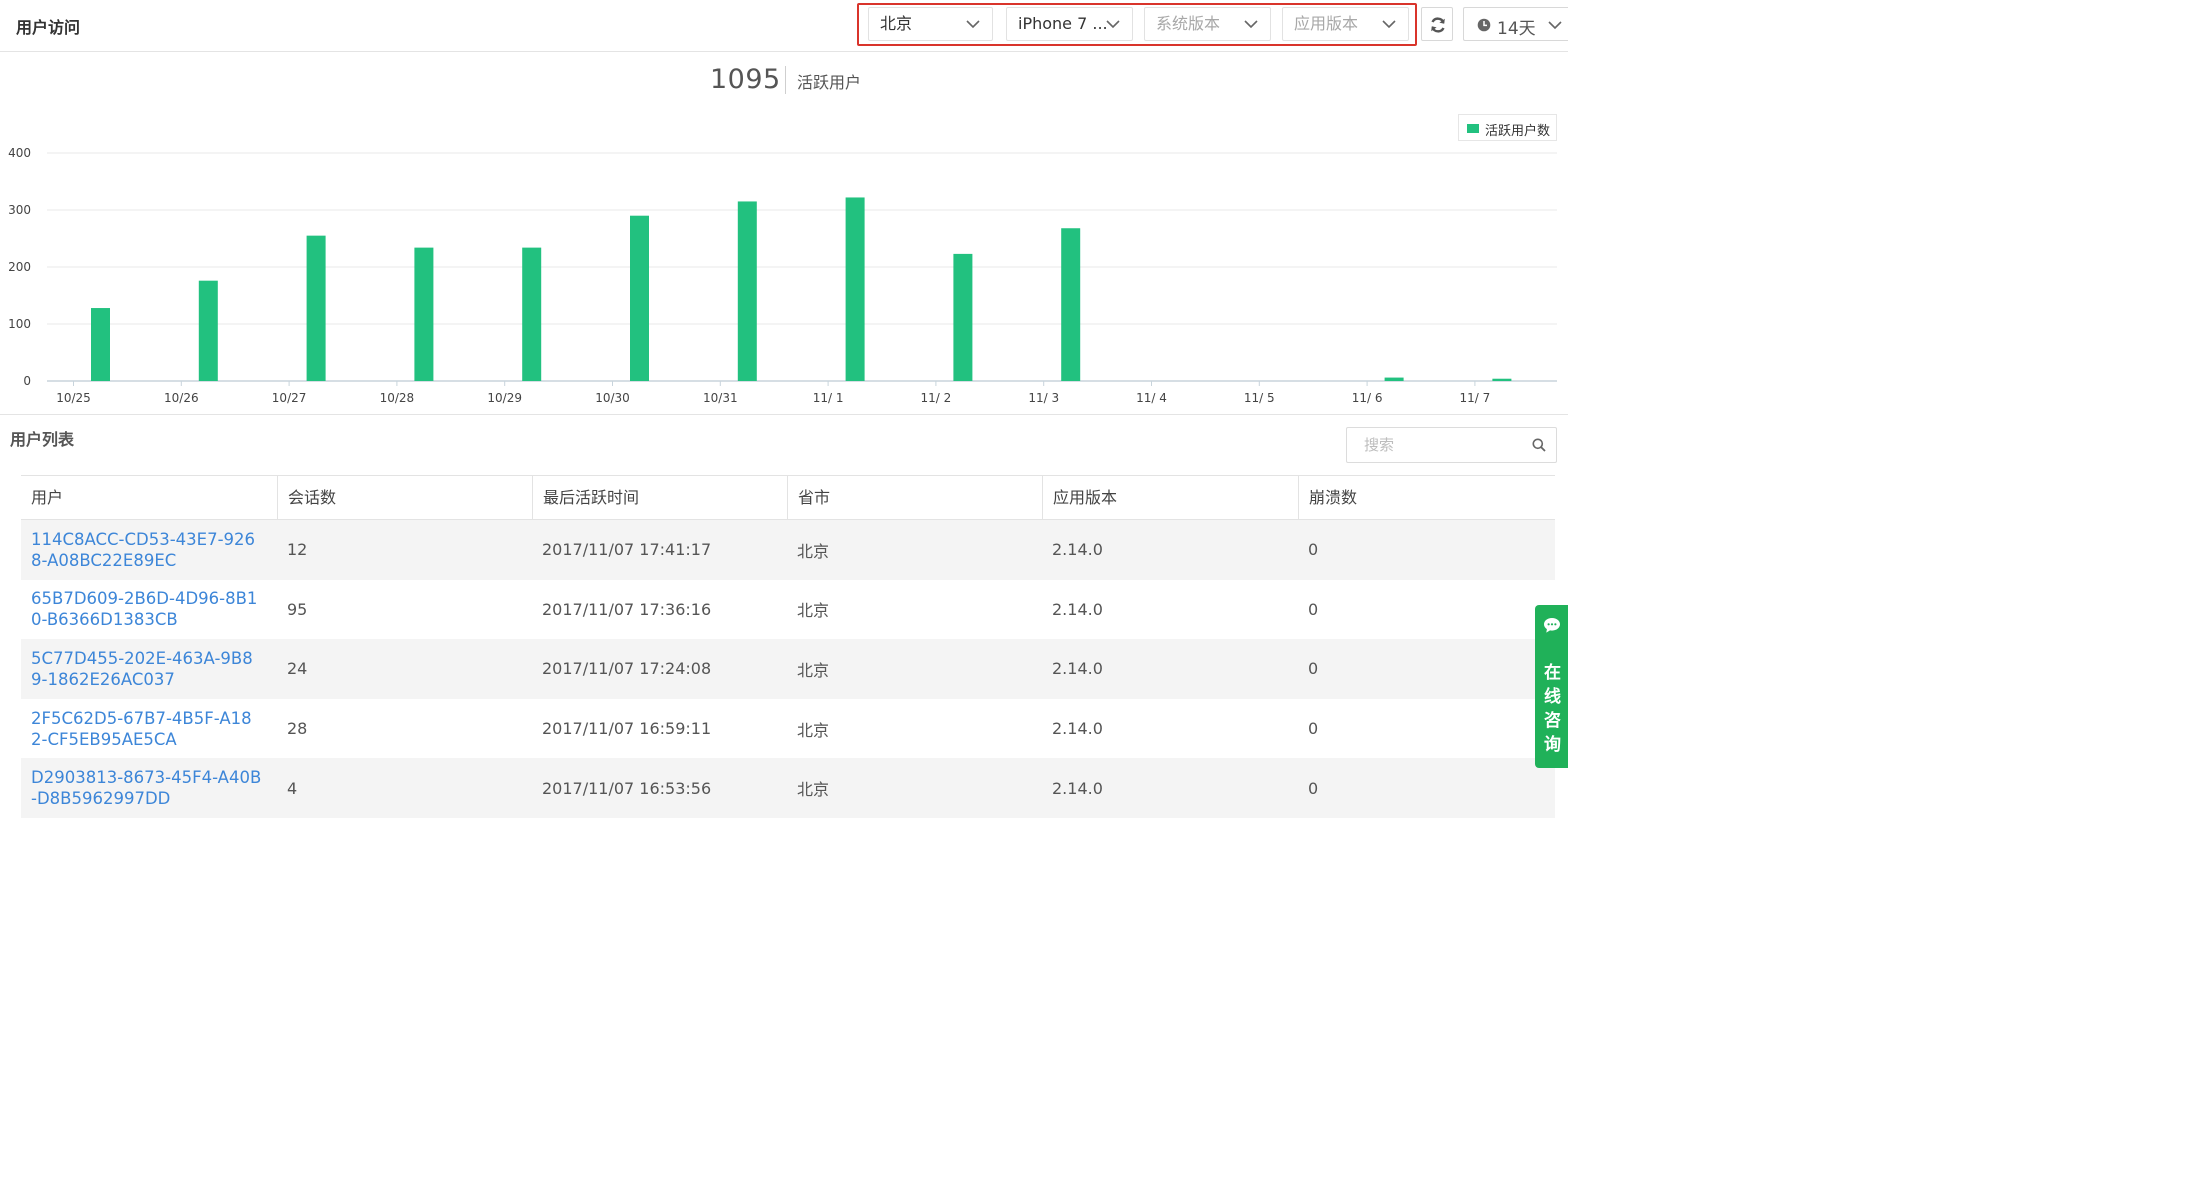  What do you see at coordinates (627, 550) in the screenshot?
I see `table-cell: 2017/11/07 17:41:17` at bounding box center [627, 550].